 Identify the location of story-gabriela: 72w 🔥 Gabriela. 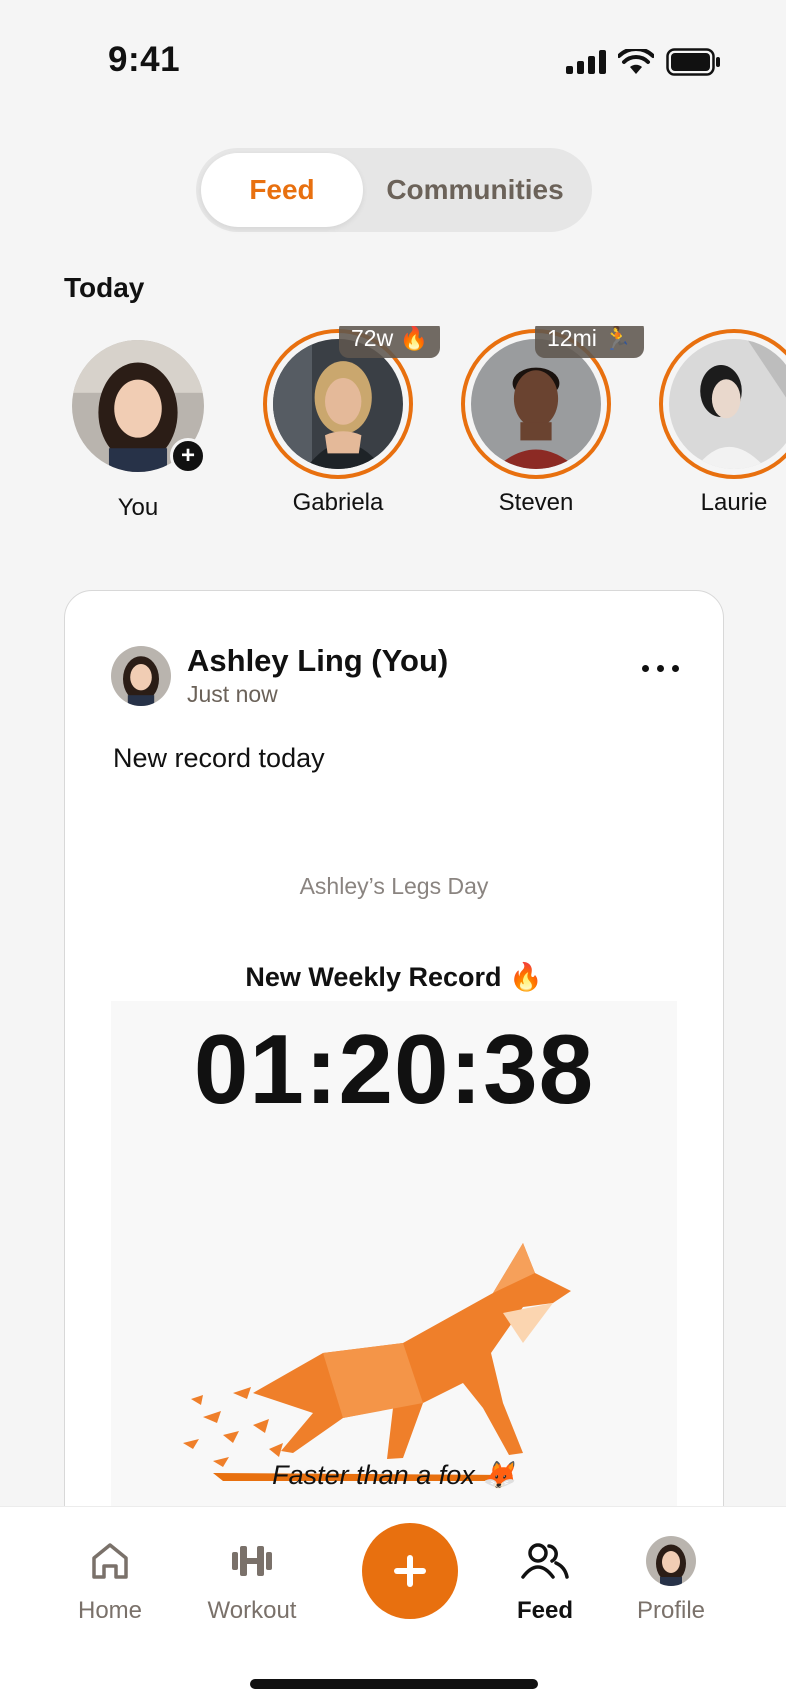
(344, 421).